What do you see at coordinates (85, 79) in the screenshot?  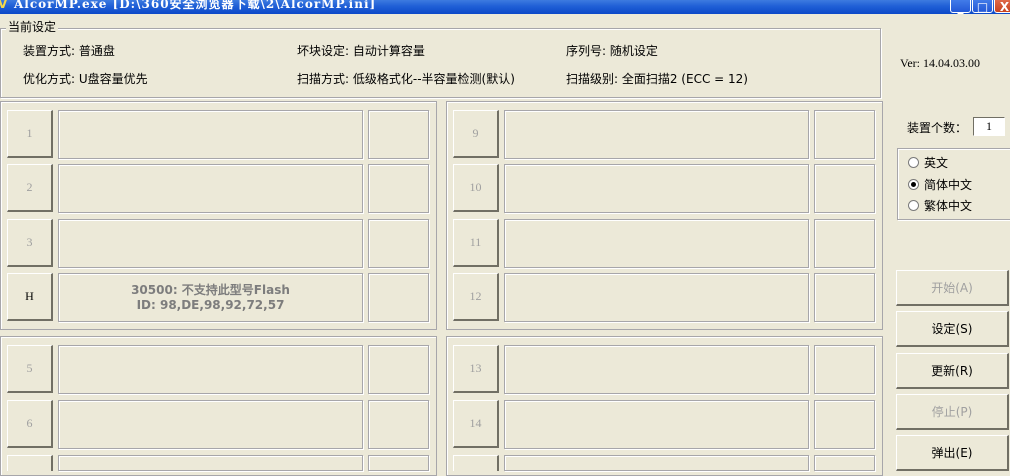 I see `optimize-mode-label: 优化方式: U盘容量优先` at bounding box center [85, 79].